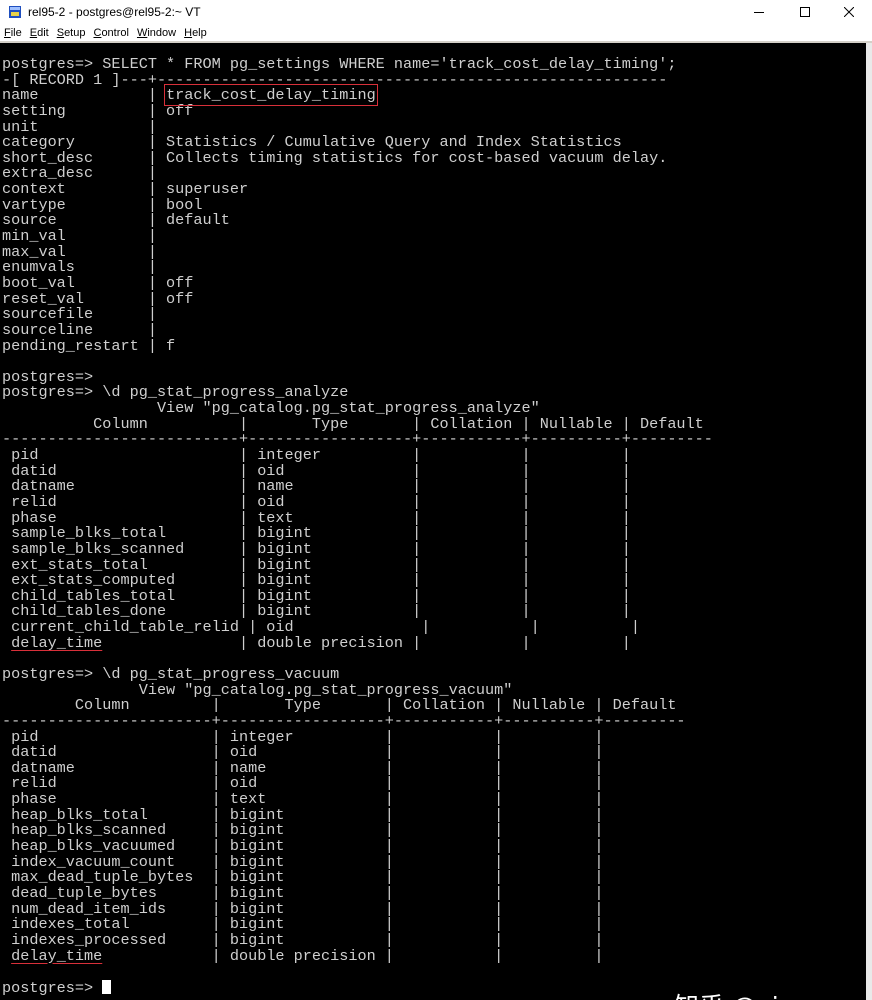 This screenshot has height=1000, width=872. I want to click on menu-item-help: Help, so click(195, 33).